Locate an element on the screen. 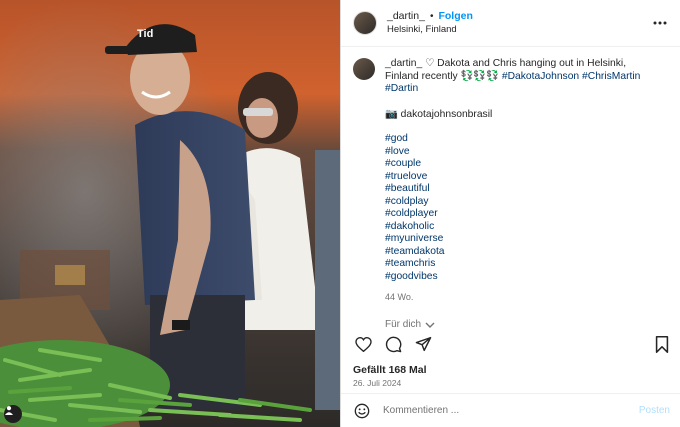  heart-icon is located at coordinates (363, 344).